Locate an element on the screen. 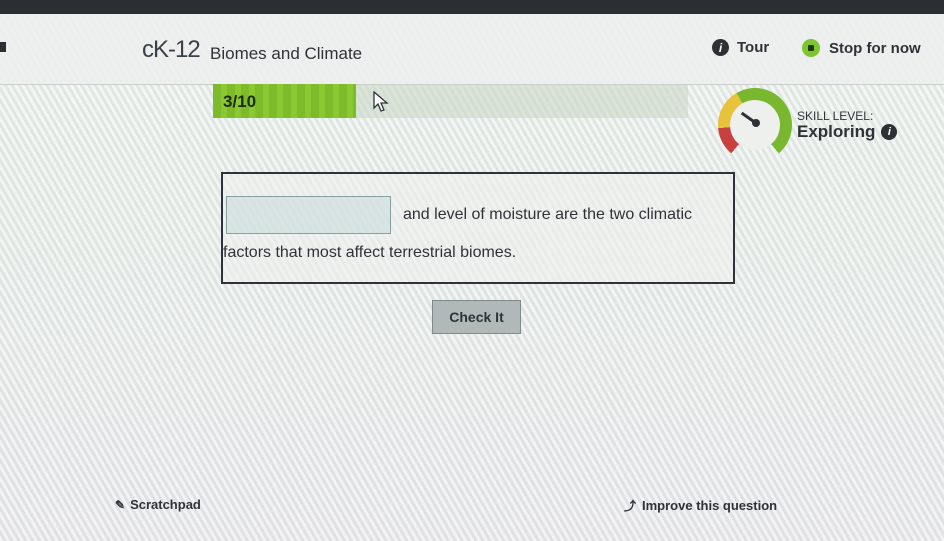  scratchpad-button: ✎ Scratchpad is located at coordinates (158, 504).